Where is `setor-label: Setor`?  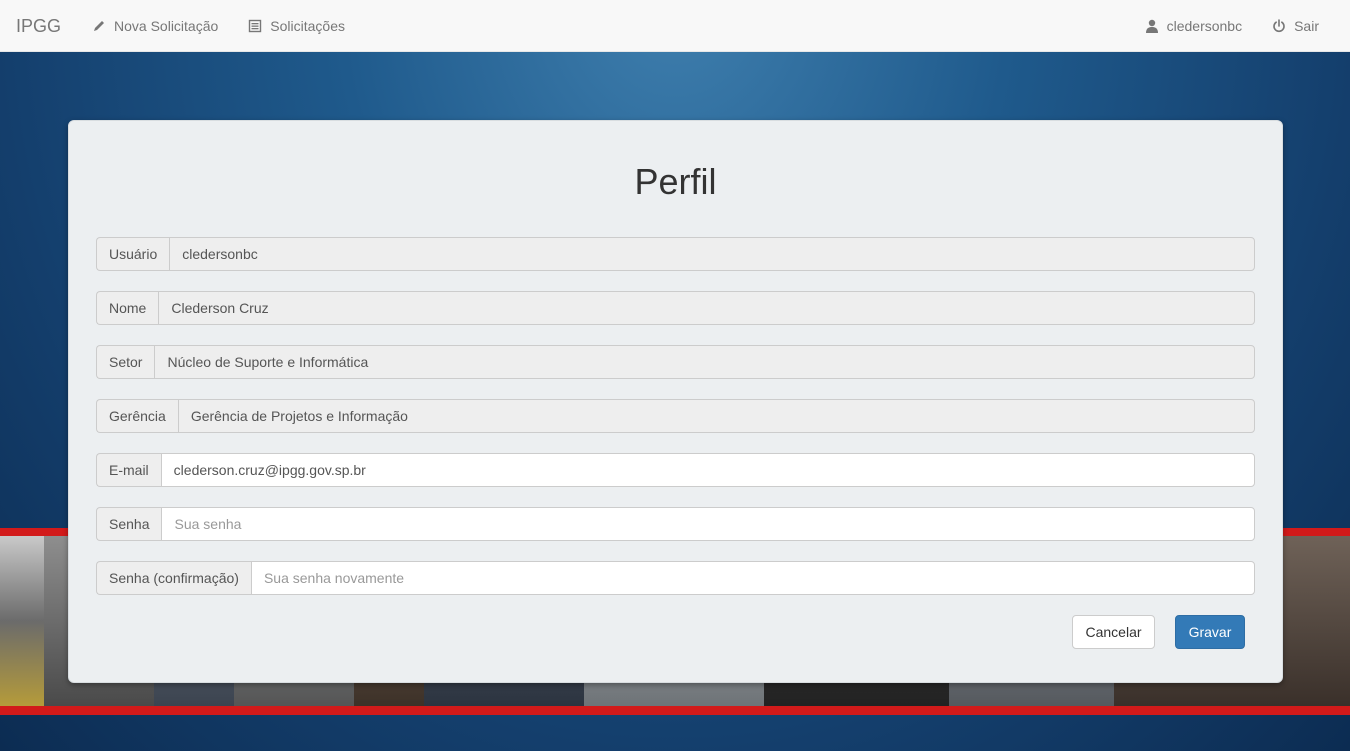 setor-label: Setor is located at coordinates (125, 362).